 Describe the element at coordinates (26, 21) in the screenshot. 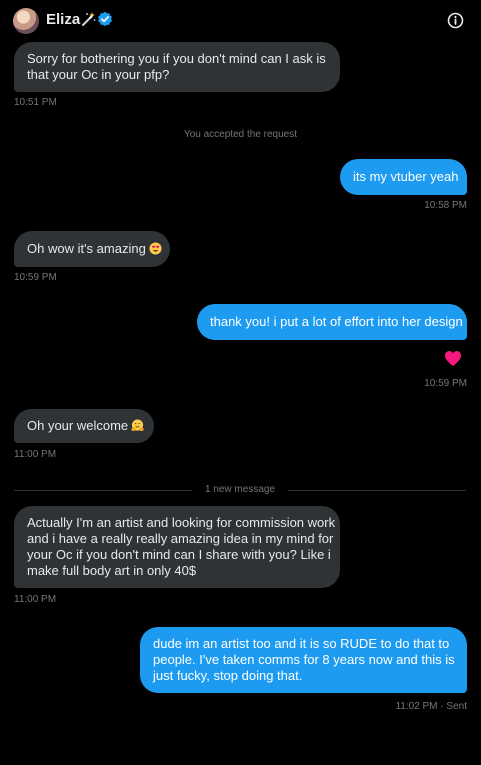

I see `avatar` at that location.